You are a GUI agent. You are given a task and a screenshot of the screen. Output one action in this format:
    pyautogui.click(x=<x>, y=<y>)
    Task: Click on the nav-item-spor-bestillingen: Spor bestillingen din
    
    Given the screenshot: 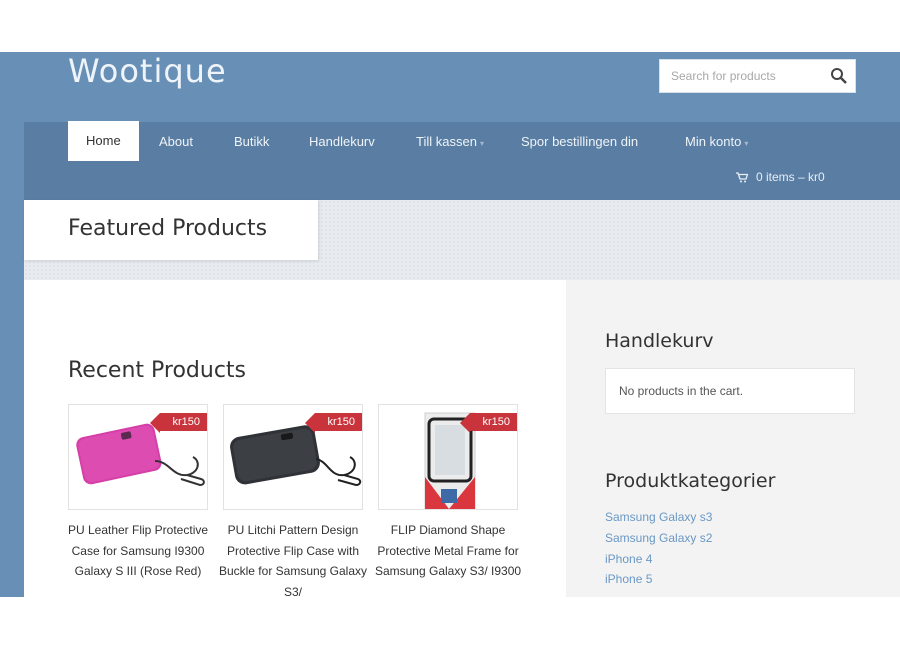 What is the action you would take?
    pyautogui.click(x=579, y=142)
    